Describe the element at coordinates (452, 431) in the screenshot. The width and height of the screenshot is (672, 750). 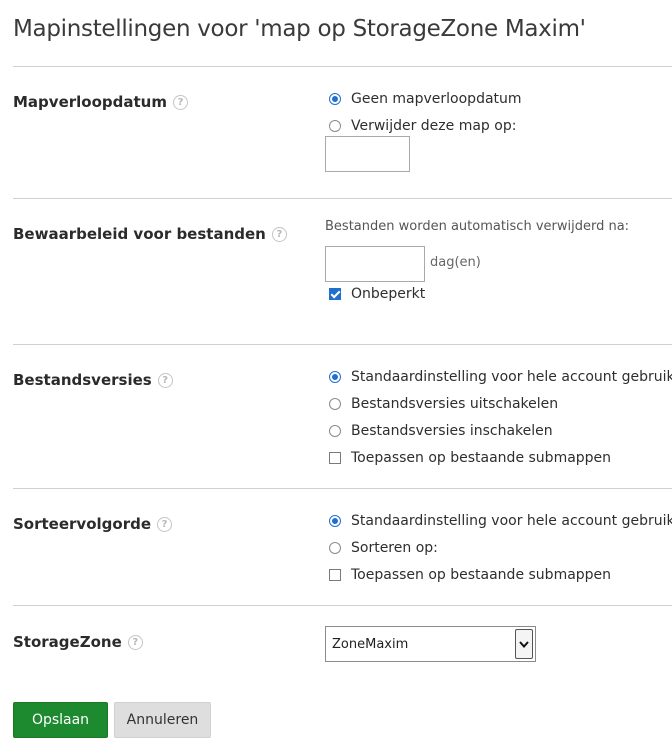
I see `radio-label: Bestandsversies inschakelen` at that location.